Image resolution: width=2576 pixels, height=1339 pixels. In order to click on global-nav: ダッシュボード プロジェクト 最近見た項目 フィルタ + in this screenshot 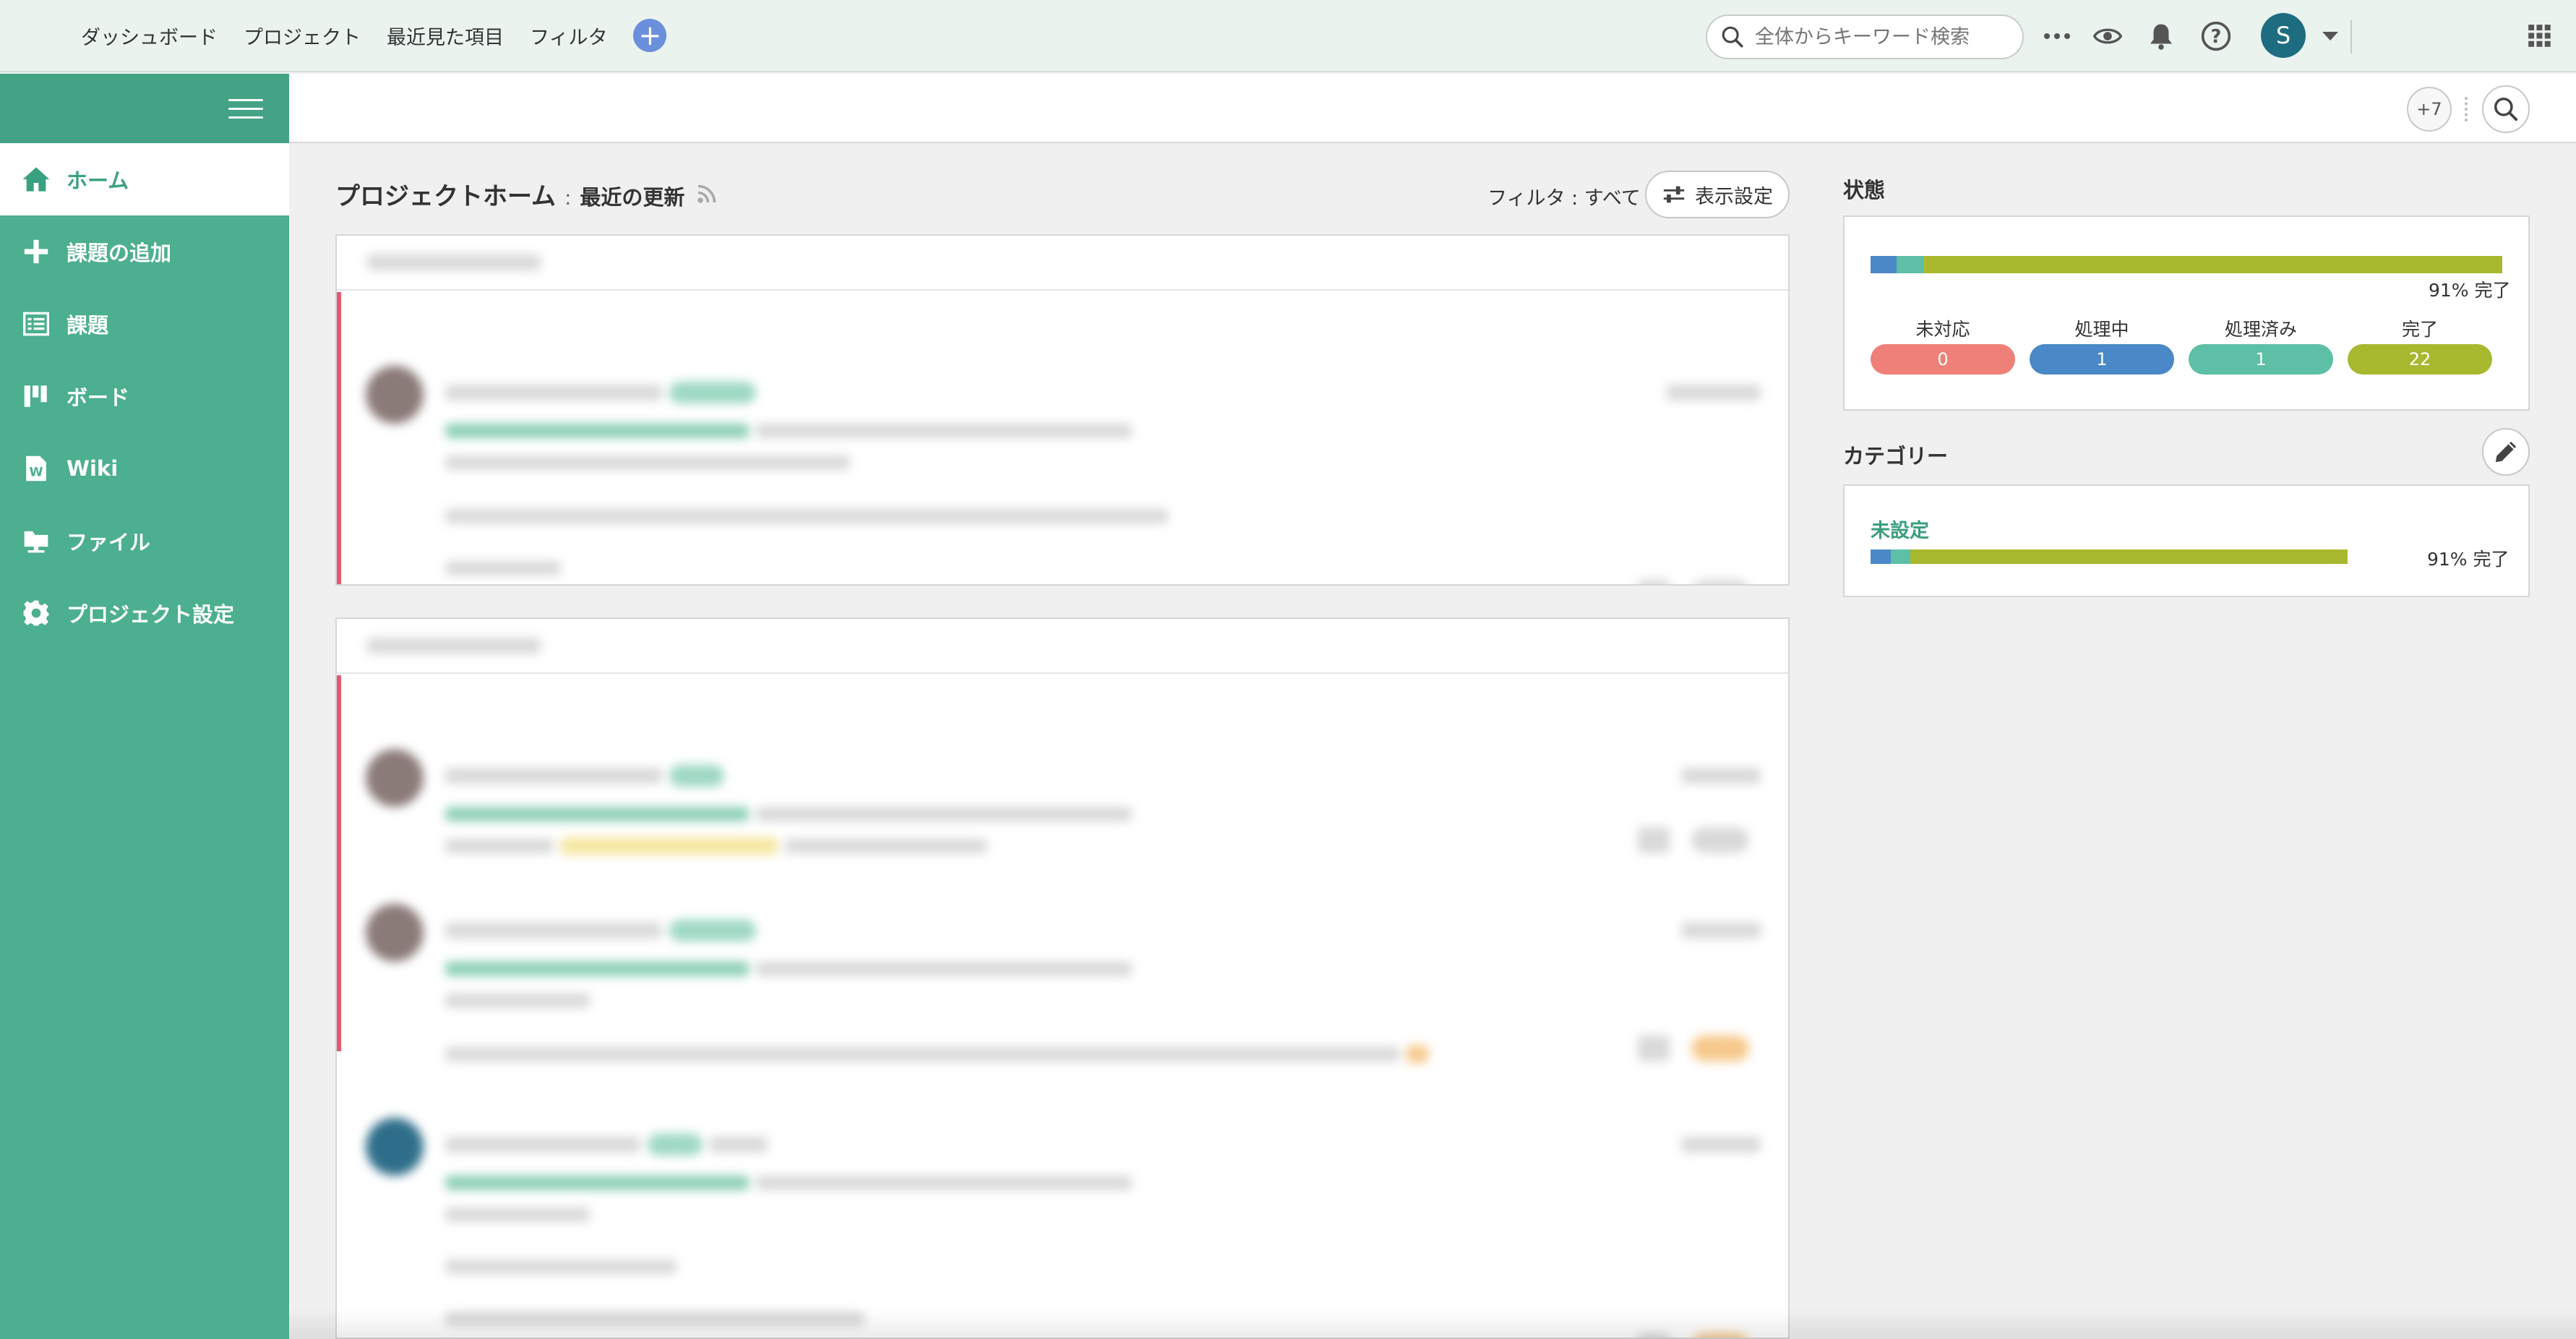, I will do `click(374, 35)`.